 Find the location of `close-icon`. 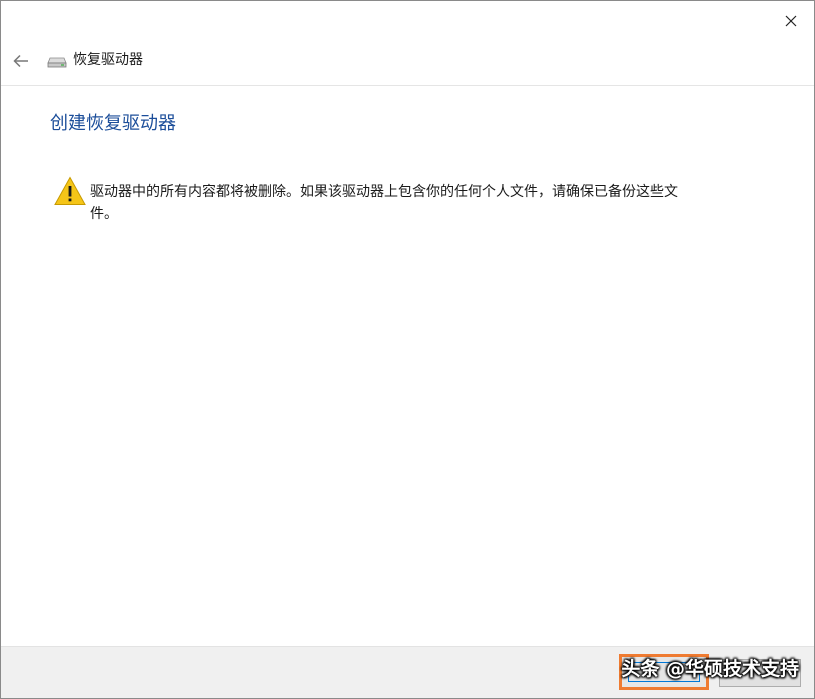

close-icon is located at coordinates (791, 21).